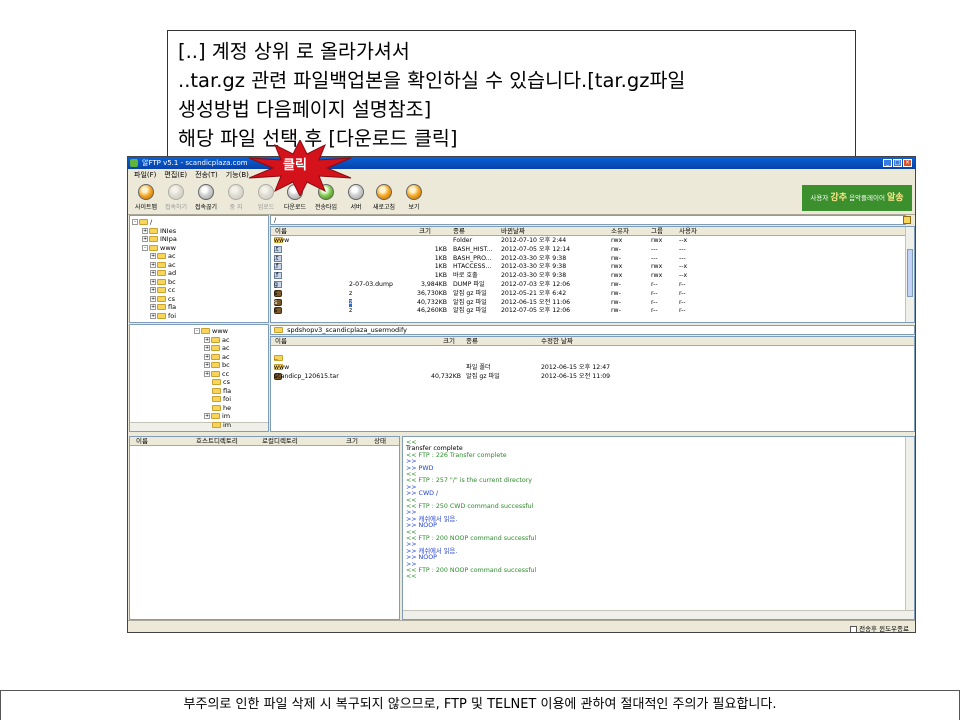 This screenshot has height=720, width=960. What do you see at coordinates (588, 220) in the screenshot?
I see `remote-path-bar: /` at bounding box center [588, 220].